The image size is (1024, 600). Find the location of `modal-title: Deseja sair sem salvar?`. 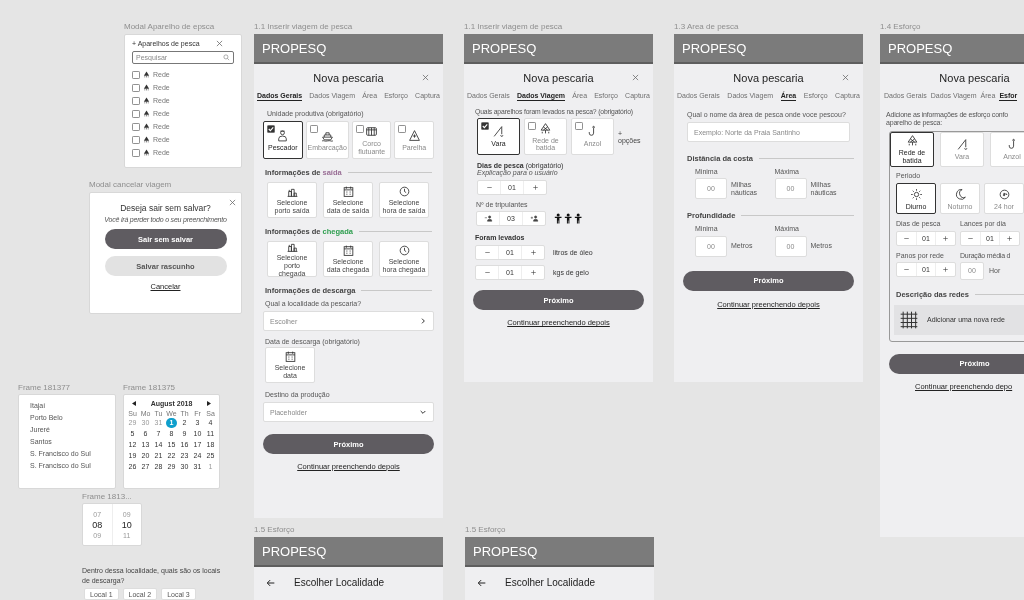

modal-title: Deseja sair sem salvar? is located at coordinates (165, 208).